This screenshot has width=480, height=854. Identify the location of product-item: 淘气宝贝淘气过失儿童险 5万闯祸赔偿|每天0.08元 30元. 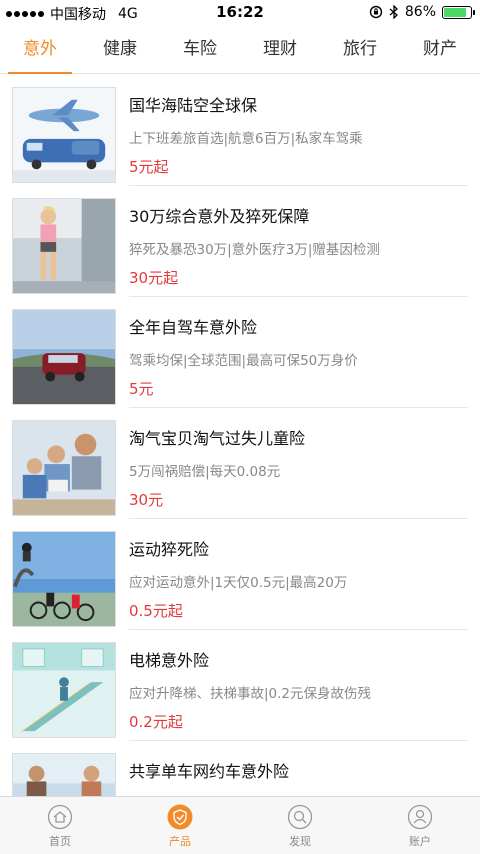
(240, 463).